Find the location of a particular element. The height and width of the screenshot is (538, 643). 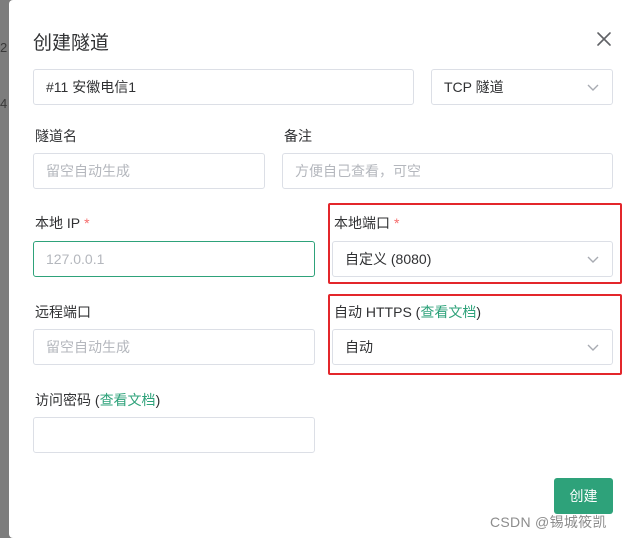

note-field is located at coordinates (447, 171).